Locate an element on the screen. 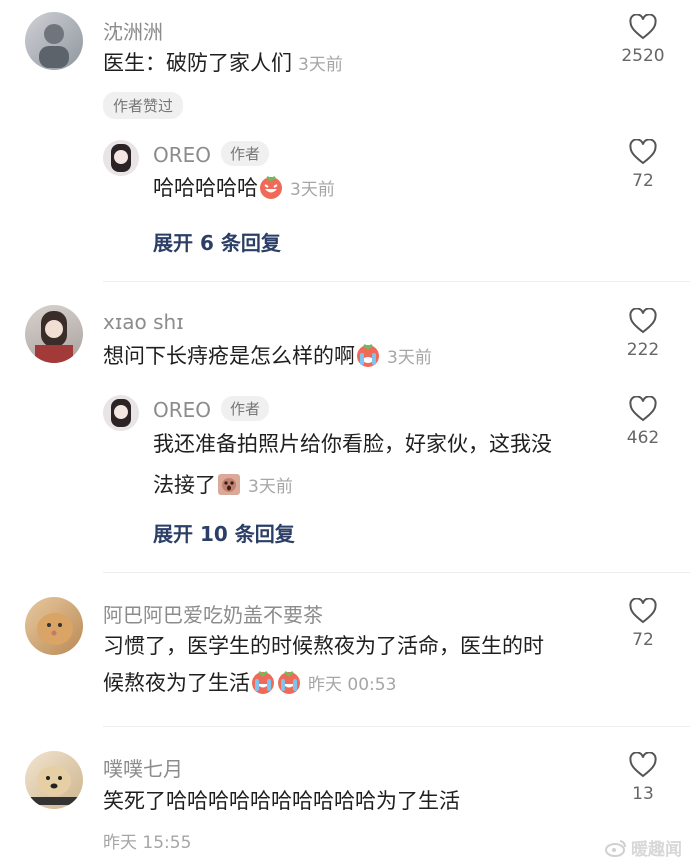 The width and height of the screenshot is (690, 866). comment-author: 阿巴阿巴爱吃奶盖不要茶 is located at coordinates (213, 613).